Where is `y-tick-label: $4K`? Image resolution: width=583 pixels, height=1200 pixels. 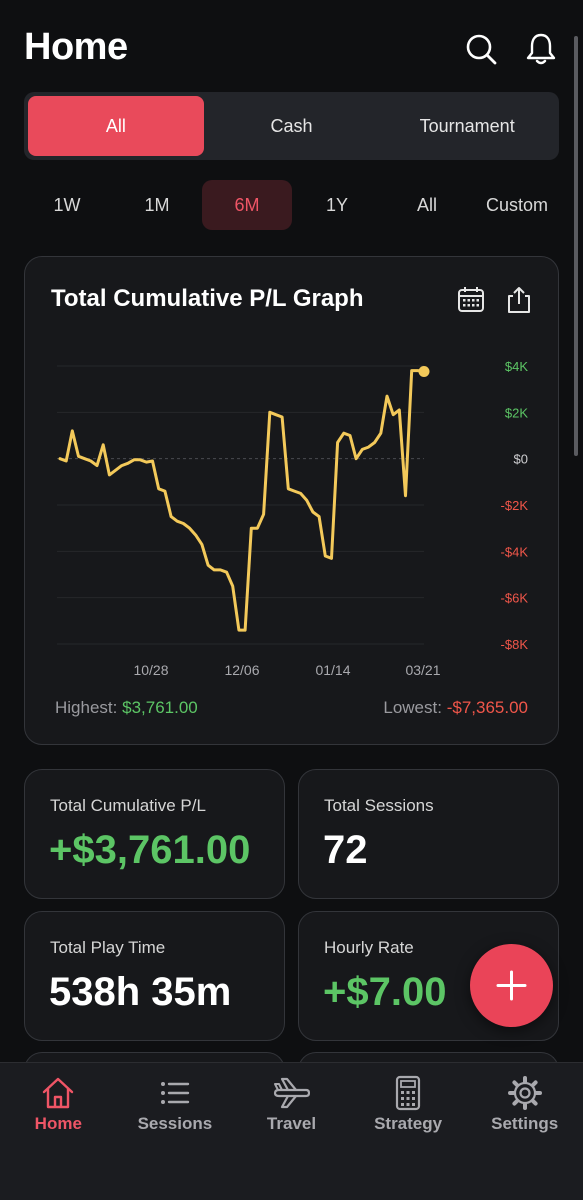 y-tick-label: $4K is located at coordinates (516, 366).